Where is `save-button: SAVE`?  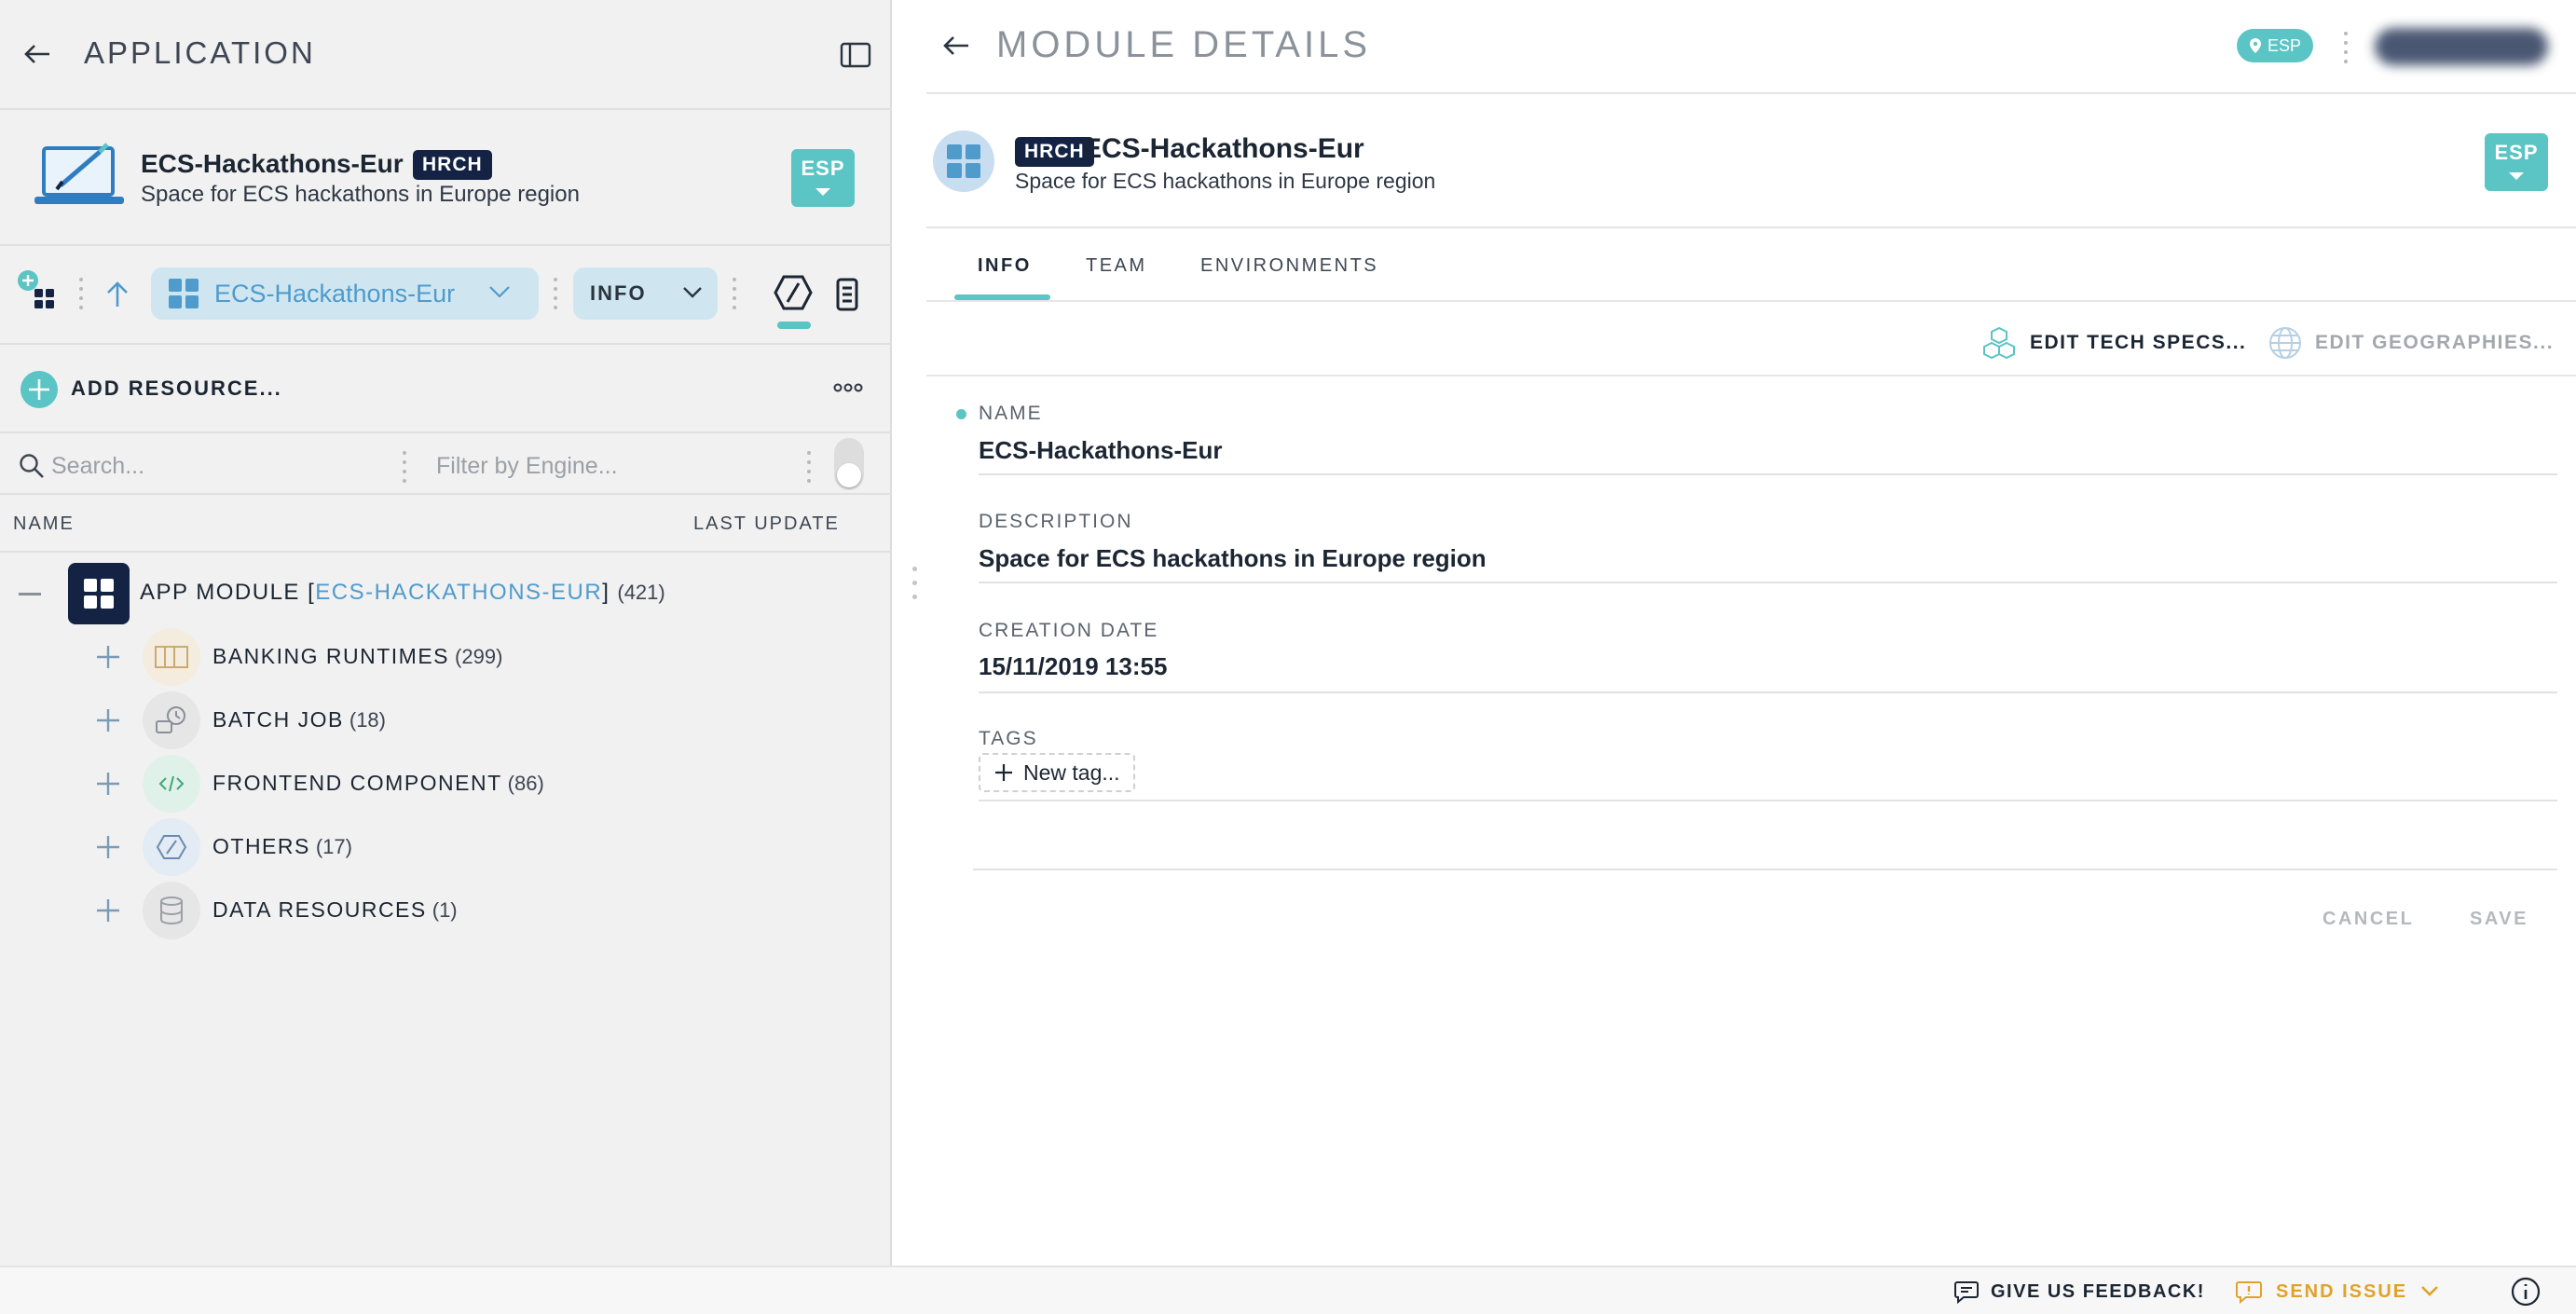 save-button: SAVE is located at coordinates (2499, 919).